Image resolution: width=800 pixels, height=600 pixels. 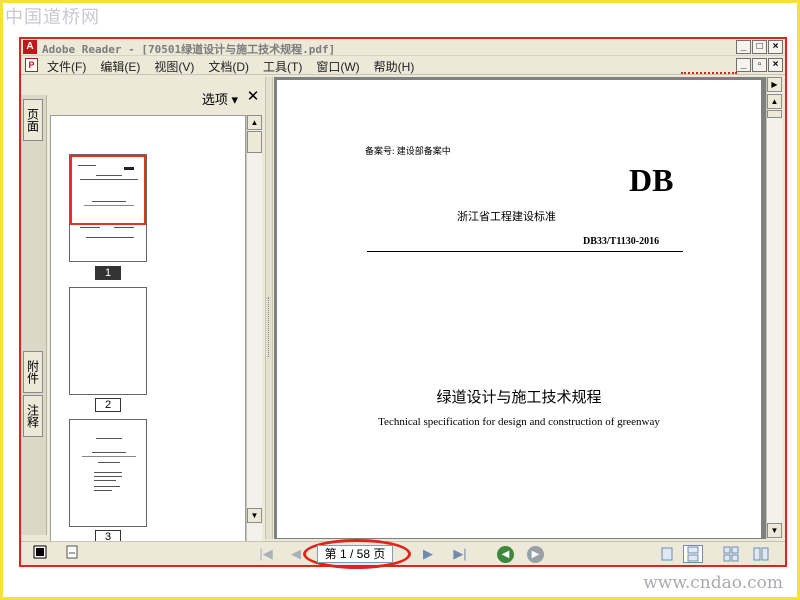 What do you see at coordinates (253, 96) in the screenshot?
I see `close-icon: ✕` at bounding box center [253, 96].